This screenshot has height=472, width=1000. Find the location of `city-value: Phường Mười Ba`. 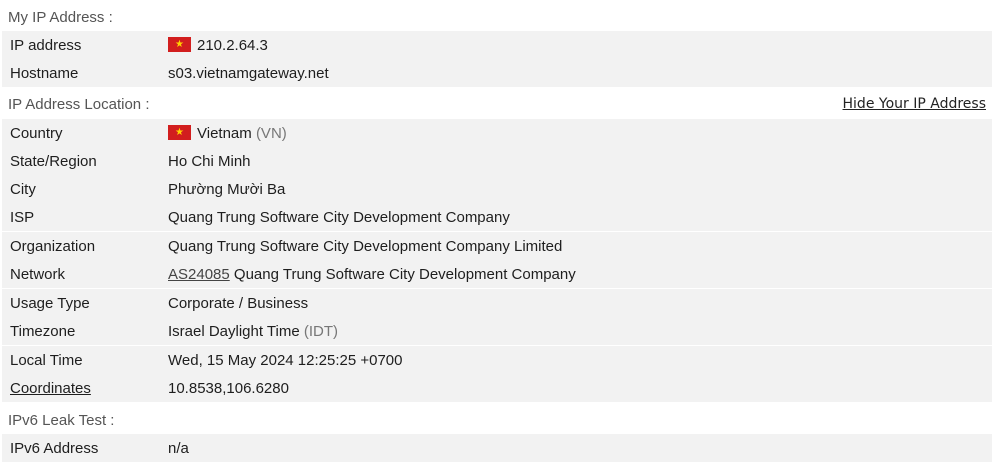

city-value: Phường Mười Ba is located at coordinates (227, 189).